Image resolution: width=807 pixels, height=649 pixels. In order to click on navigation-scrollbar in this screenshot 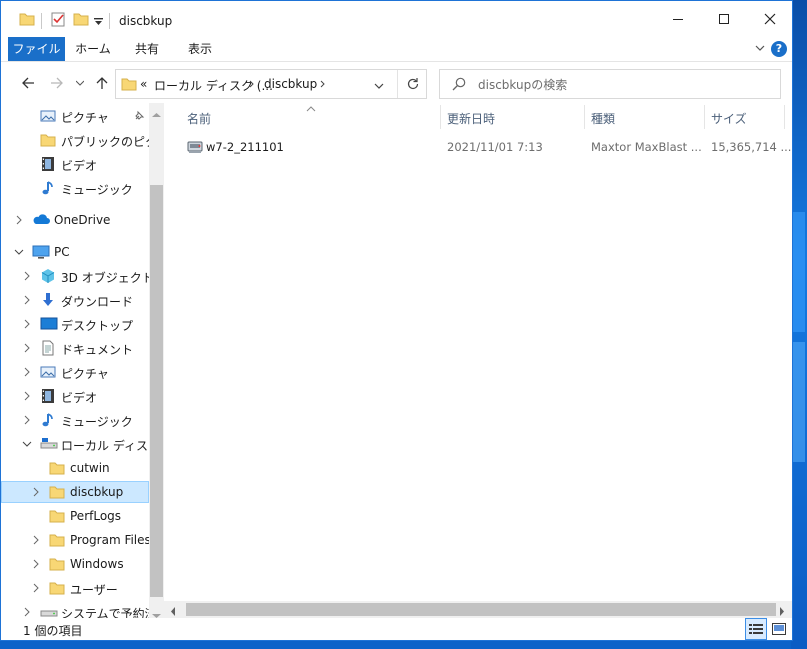, I will do `click(156, 362)`.